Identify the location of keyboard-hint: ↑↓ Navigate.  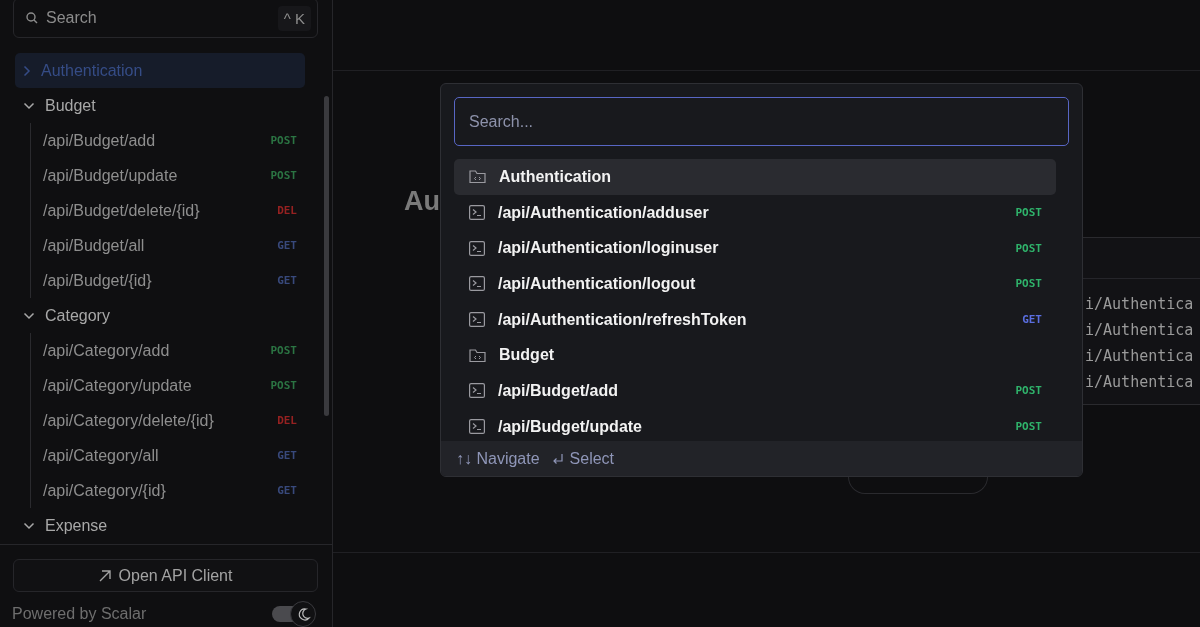
(498, 458).